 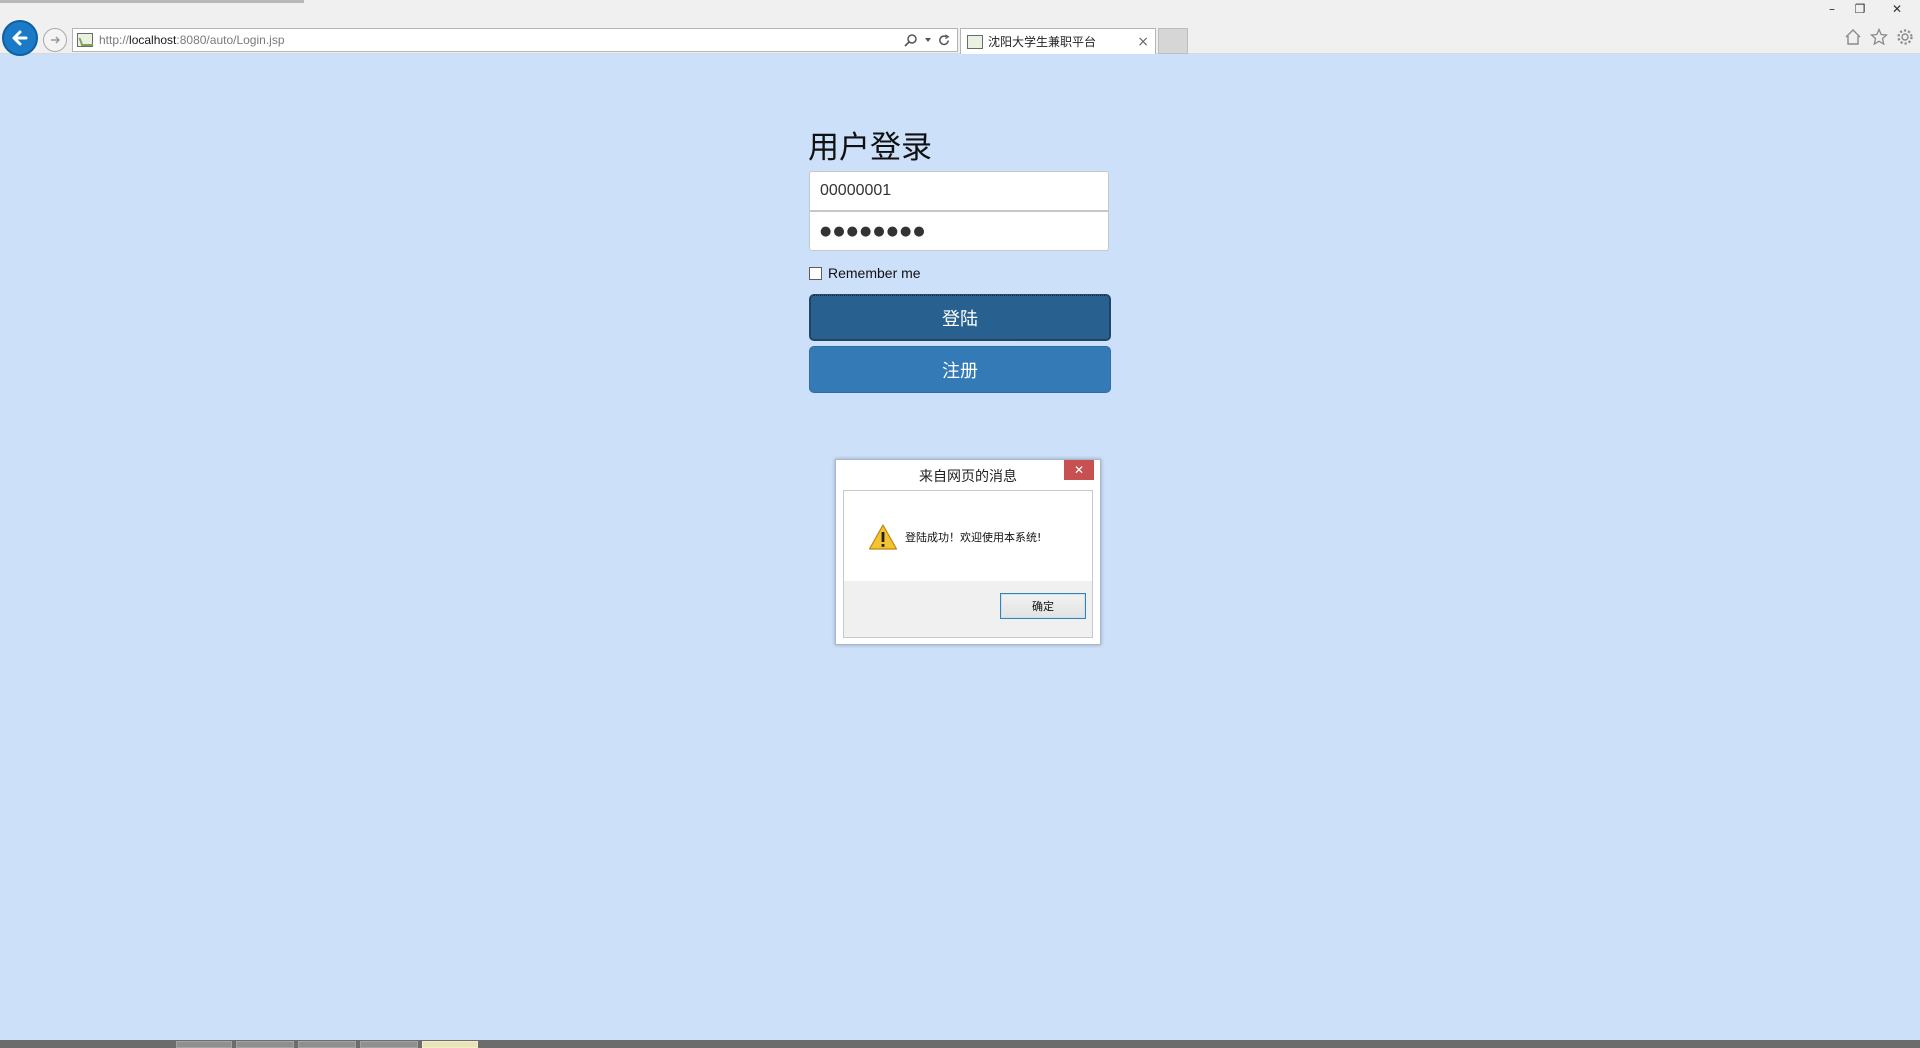 I want to click on back-arrow-icon, so click(x=20, y=38).